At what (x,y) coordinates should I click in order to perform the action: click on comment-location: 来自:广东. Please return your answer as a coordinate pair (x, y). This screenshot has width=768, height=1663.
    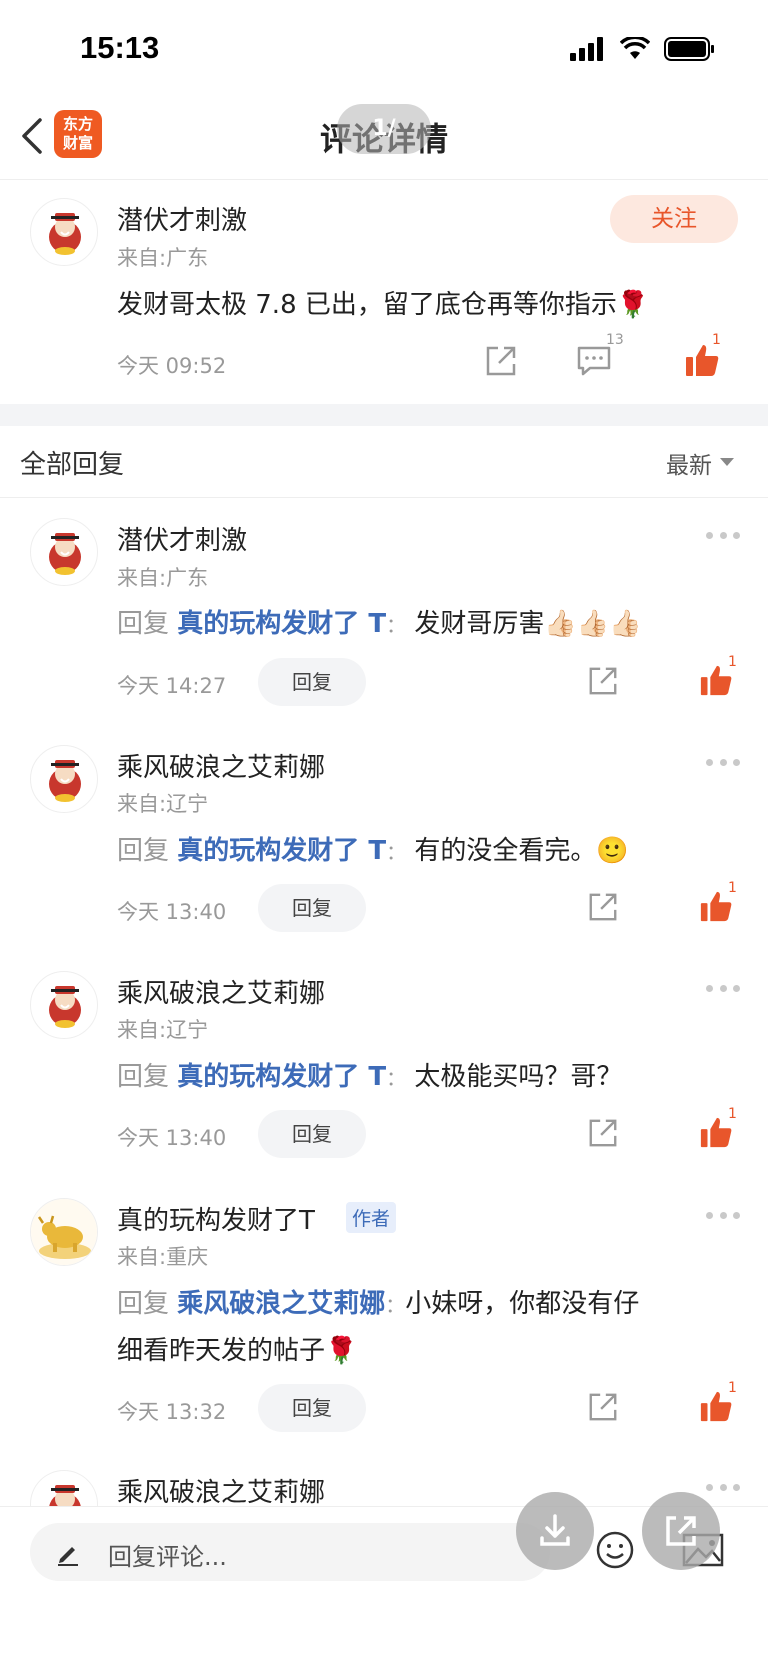
    Looking at the image, I should click on (163, 258).